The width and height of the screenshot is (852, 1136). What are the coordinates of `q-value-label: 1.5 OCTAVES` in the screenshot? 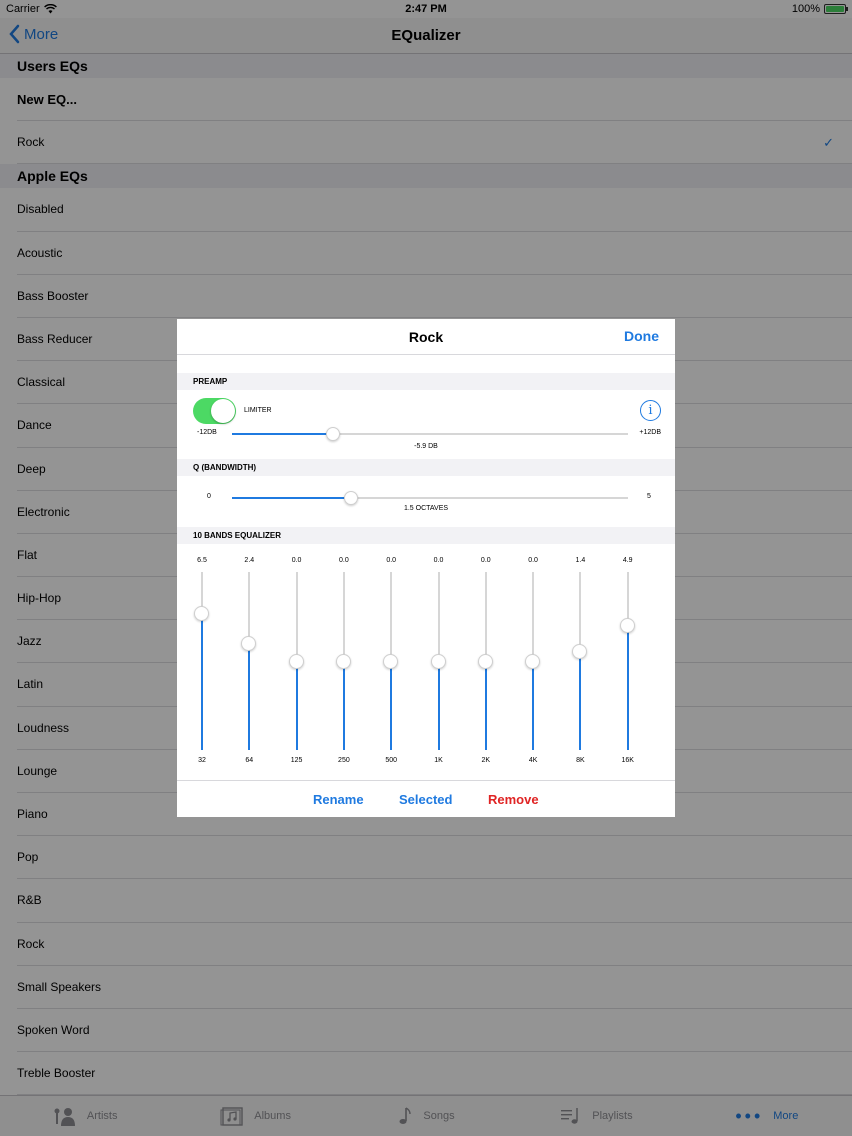 It's located at (426, 508).